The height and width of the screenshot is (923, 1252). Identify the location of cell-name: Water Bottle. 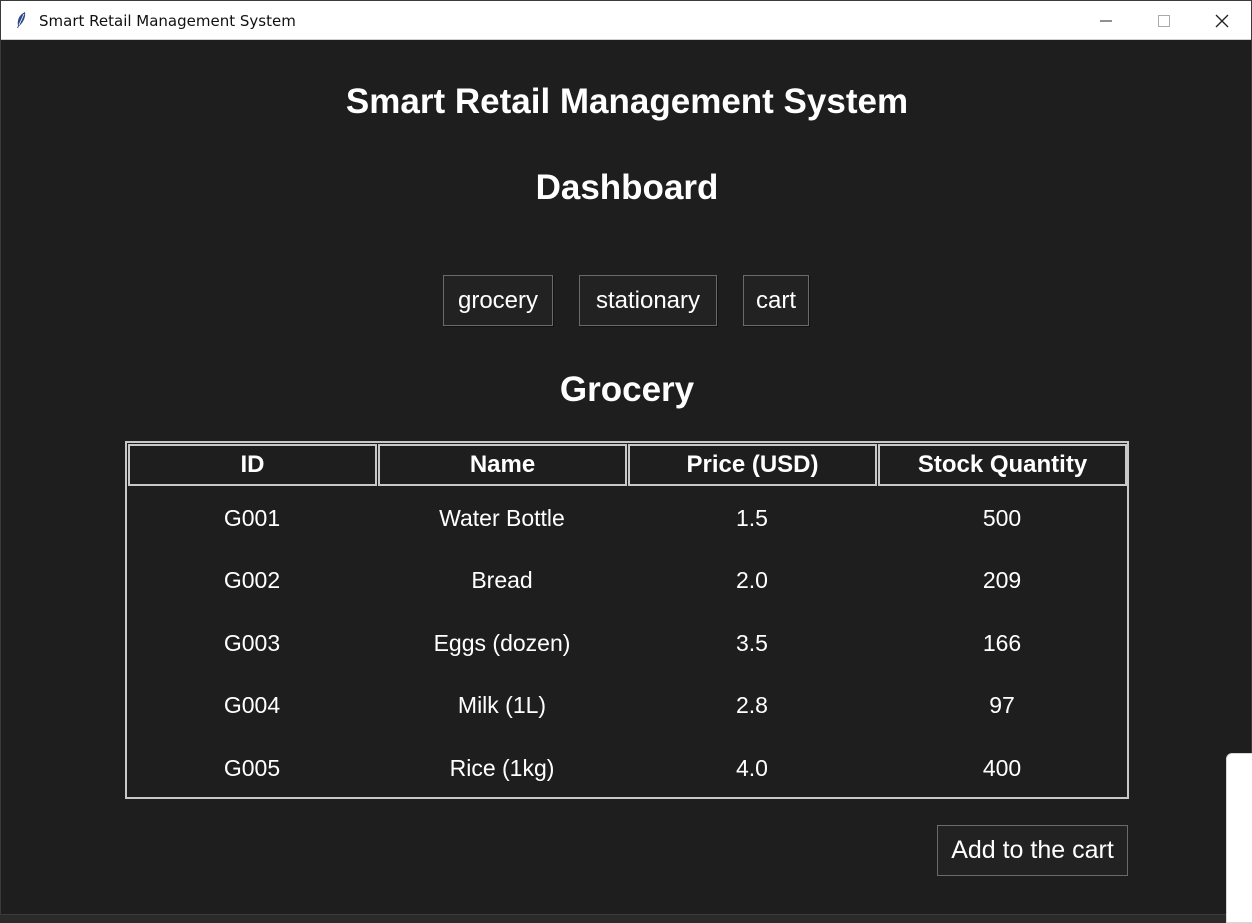
(502, 517).